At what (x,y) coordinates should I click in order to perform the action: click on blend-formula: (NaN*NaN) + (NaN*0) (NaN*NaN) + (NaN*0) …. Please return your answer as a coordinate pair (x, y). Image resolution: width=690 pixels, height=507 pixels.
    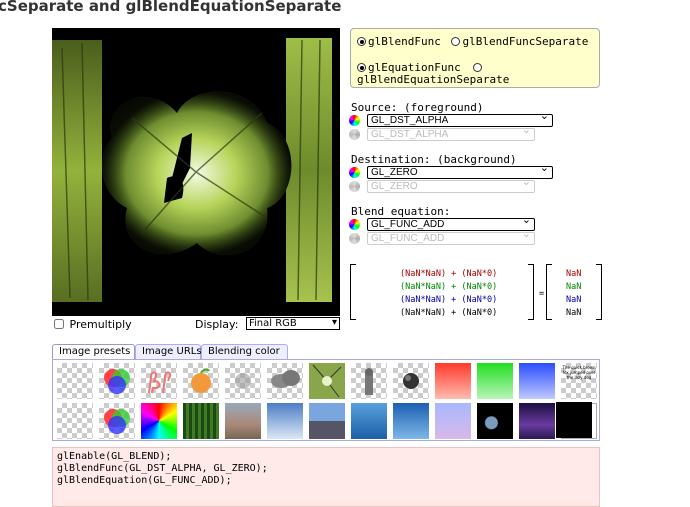
    Looking at the image, I should click on (476, 293).